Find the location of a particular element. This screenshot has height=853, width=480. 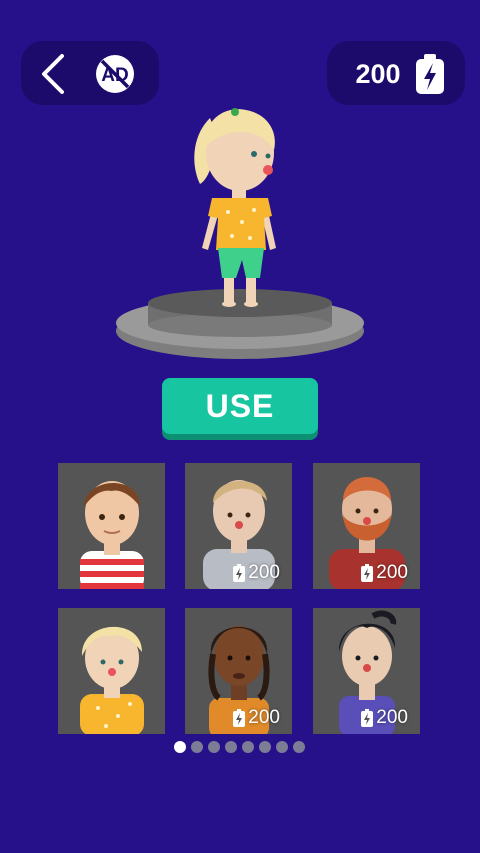

no-ads-icon: AD is located at coordinates (115, 74).